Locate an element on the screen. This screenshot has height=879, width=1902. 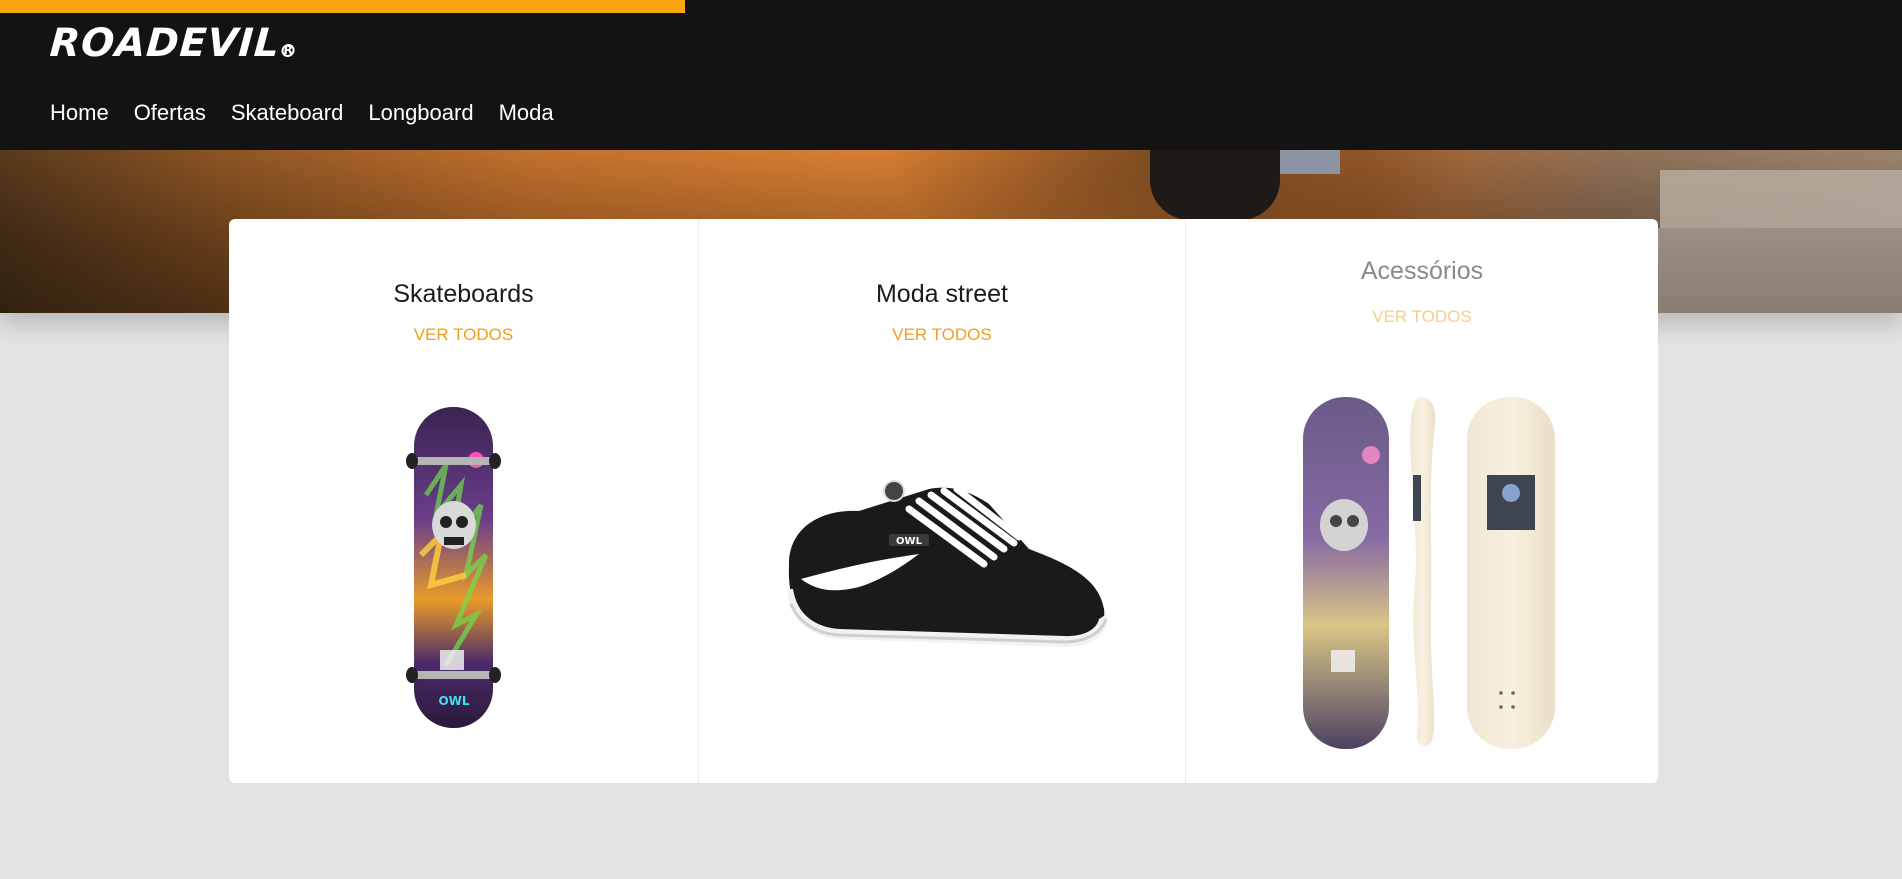
brand-logo: ROADEVILR is located at coordinates (172, 44).